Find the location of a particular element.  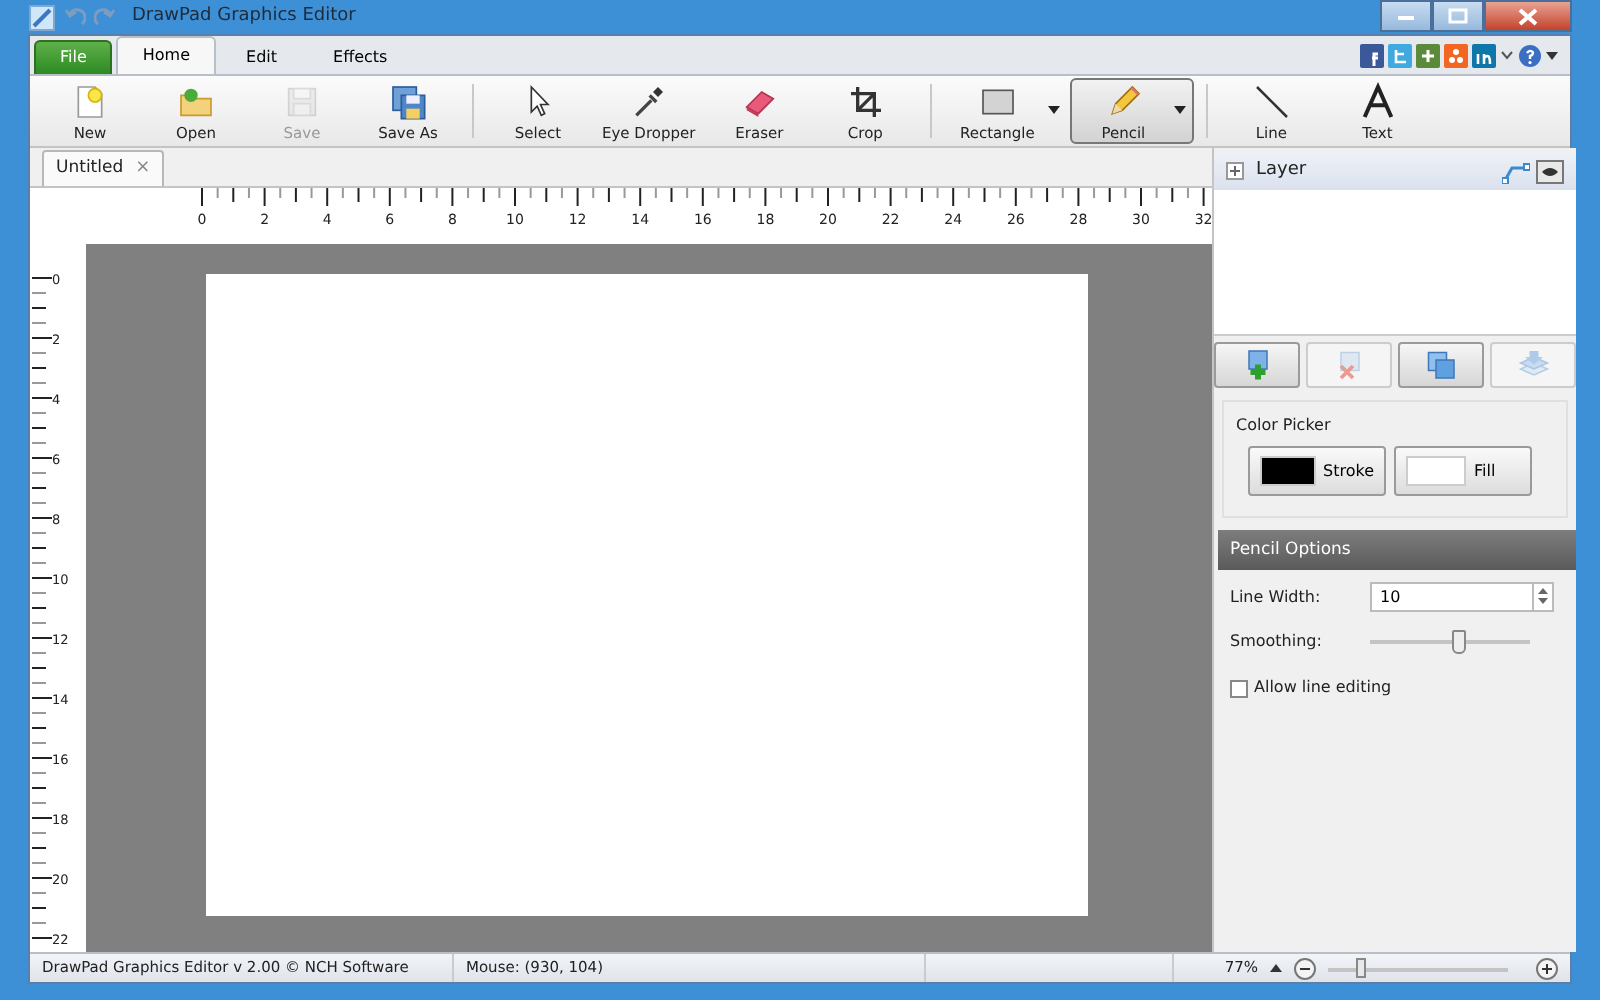

linkedin-icon is located at coordinates (1484, 55).